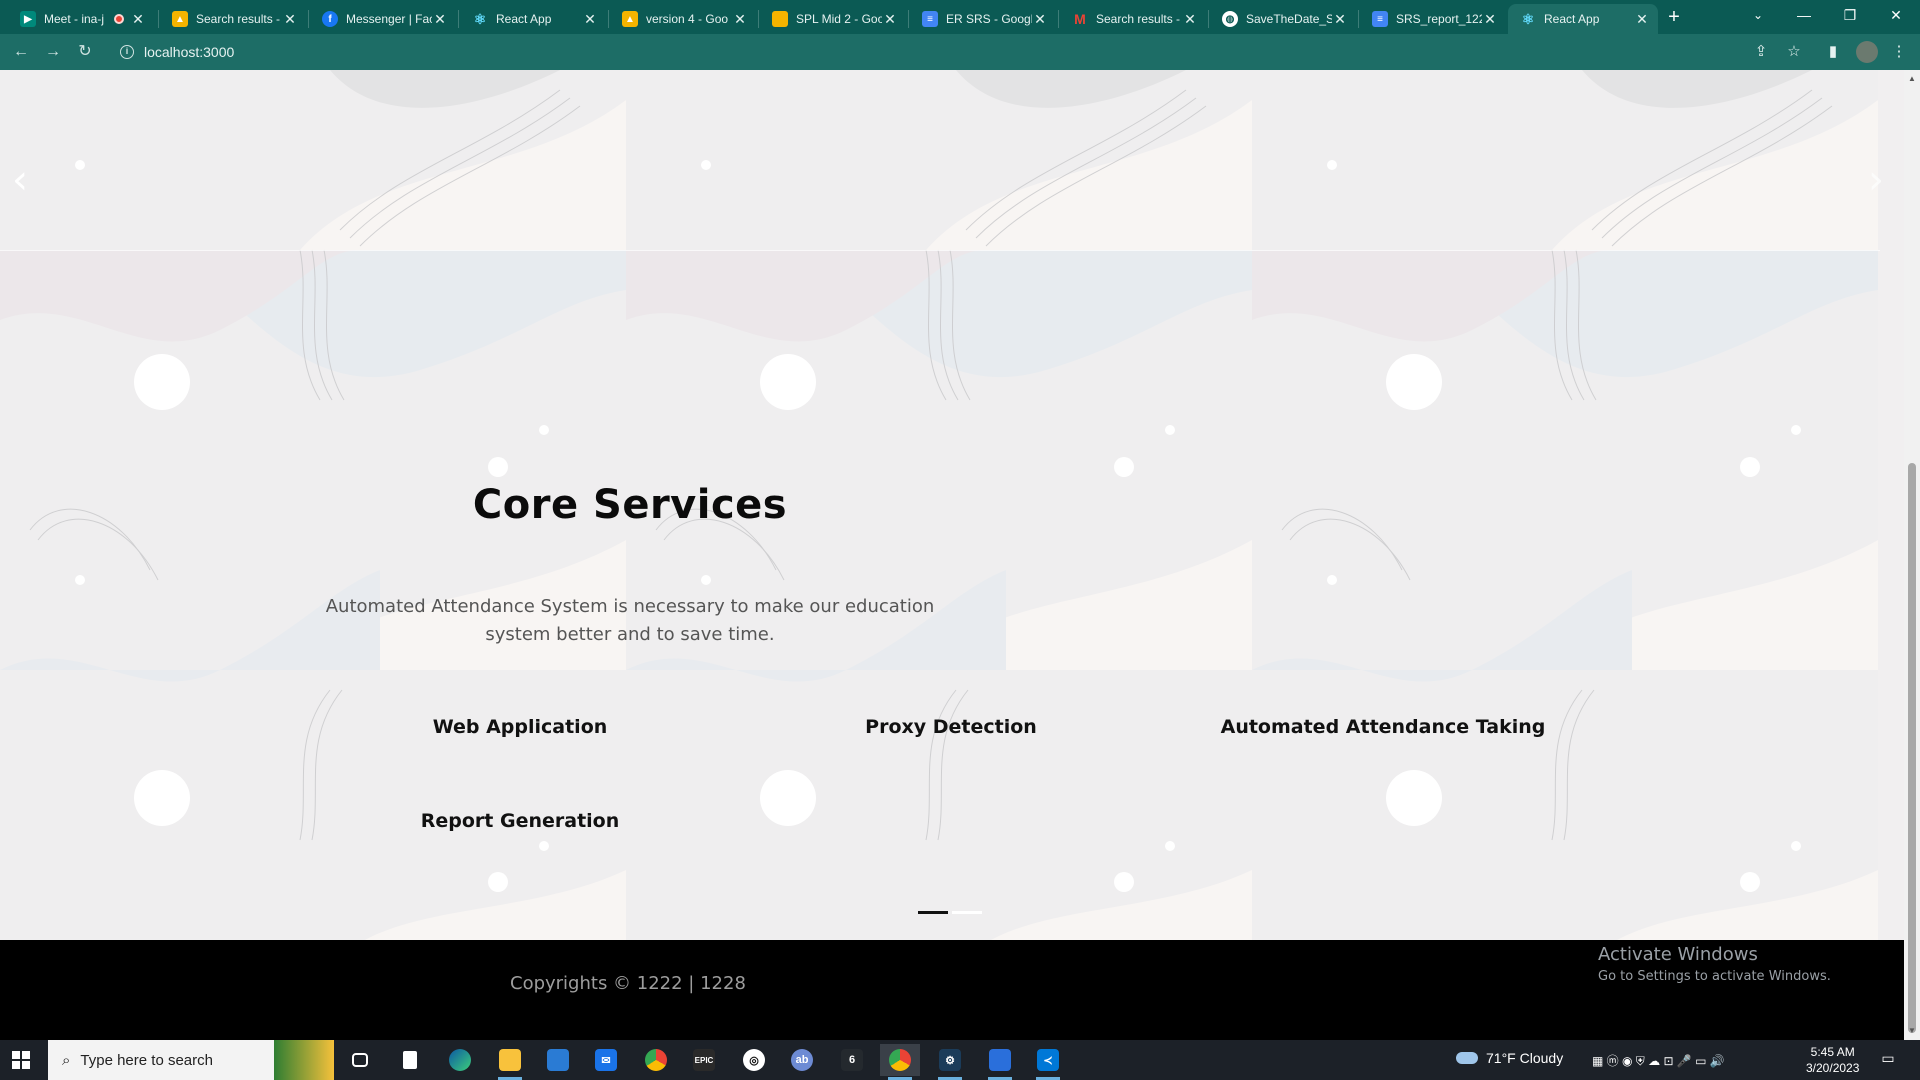 The image size is (1920, 1080). What do you see at coordinates (510, 1062) in the screenshot?
I see `file-explorer-icon` at bounding box center [510, 1062].